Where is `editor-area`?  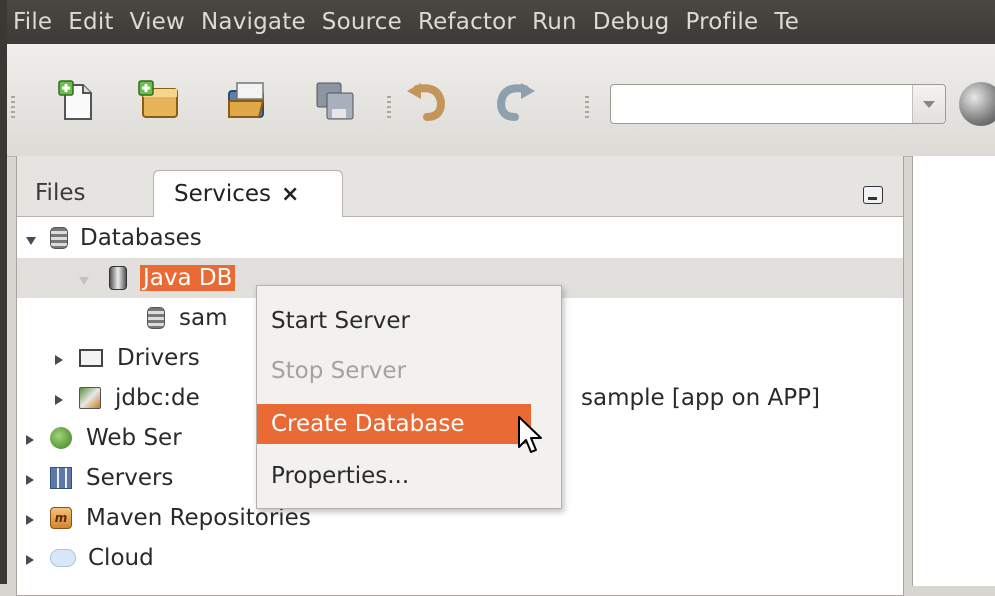
editor-area is located at coordinates (953, 371).